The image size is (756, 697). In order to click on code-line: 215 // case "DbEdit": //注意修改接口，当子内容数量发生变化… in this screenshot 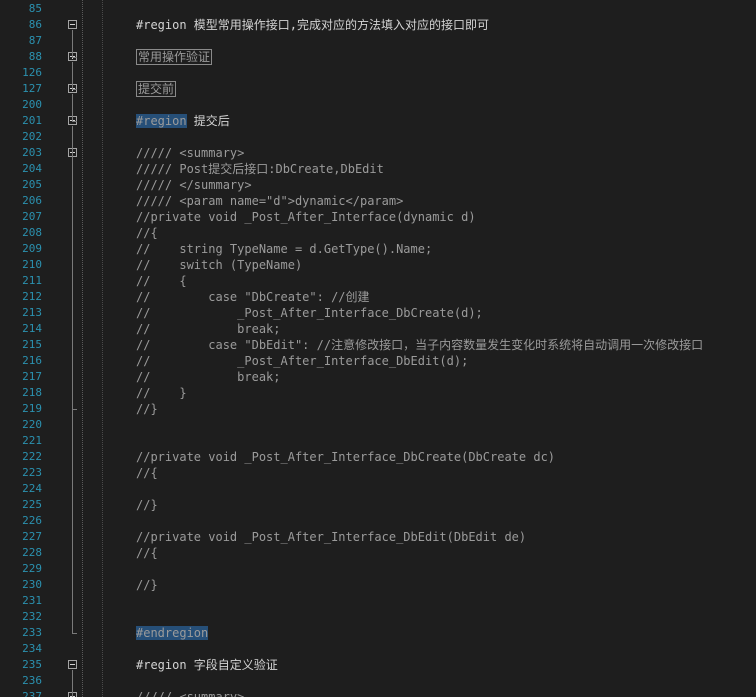, I will do `click(378, 345)`.